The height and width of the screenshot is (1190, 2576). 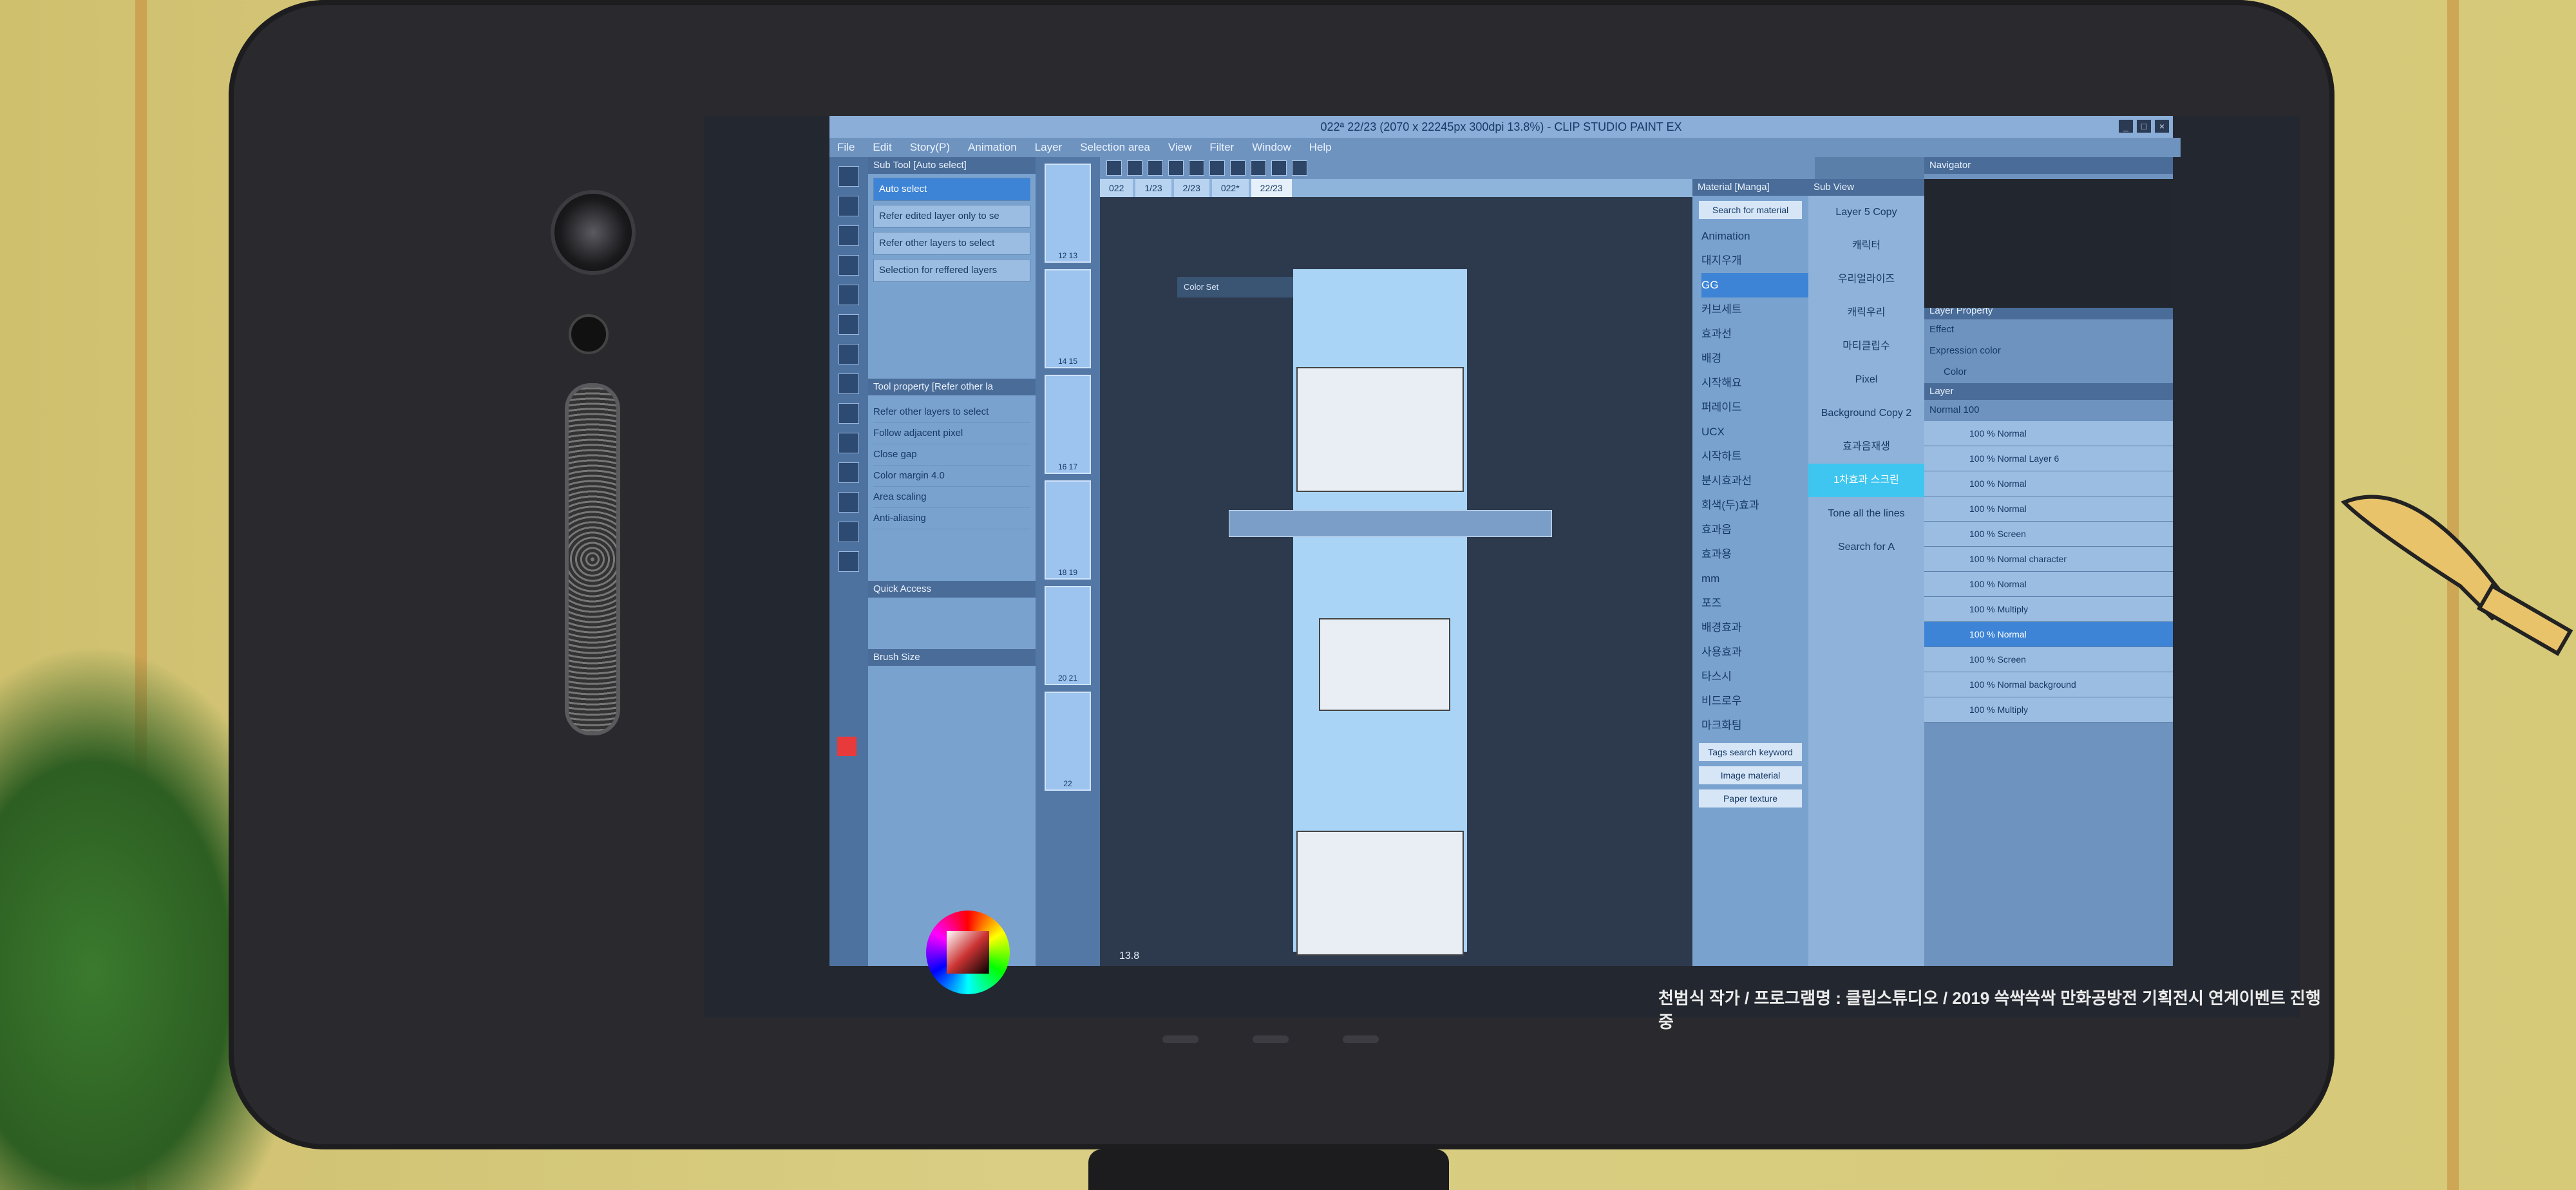 I want to click on move-tool-icon, so click(x=848, y=206).